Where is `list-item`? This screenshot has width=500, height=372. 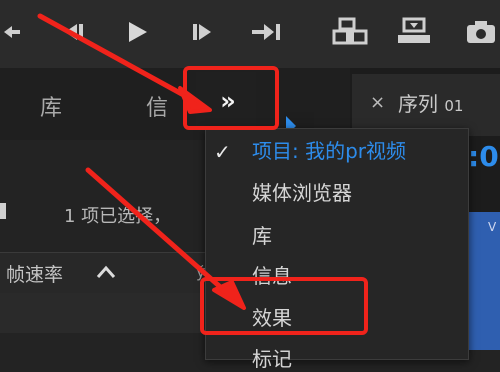 list-item is located at coordinates (107, 313).